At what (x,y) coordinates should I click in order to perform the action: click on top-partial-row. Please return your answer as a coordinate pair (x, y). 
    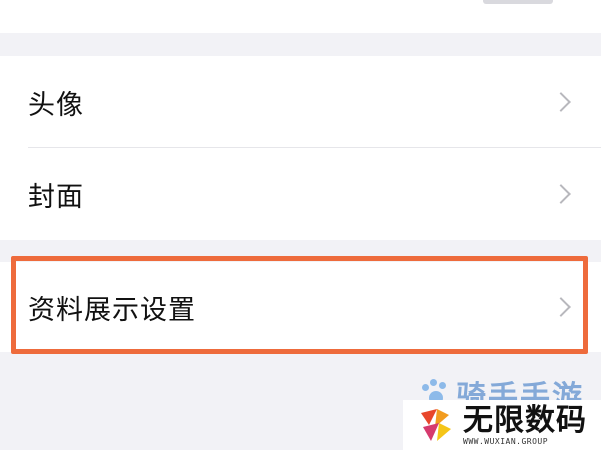
    Looking at the image, I should click on (300, 16).